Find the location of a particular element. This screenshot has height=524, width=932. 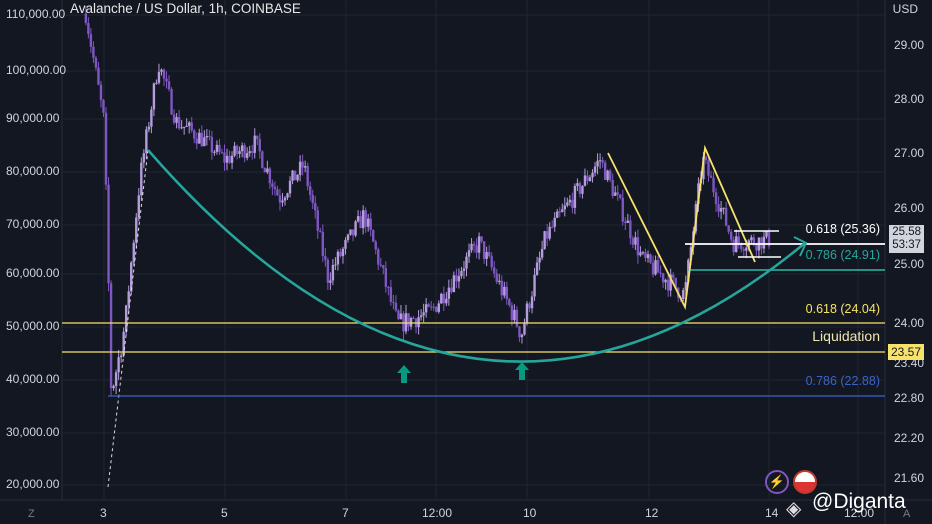

time-axis-tick: 10 is located at coordinates (530, 513).